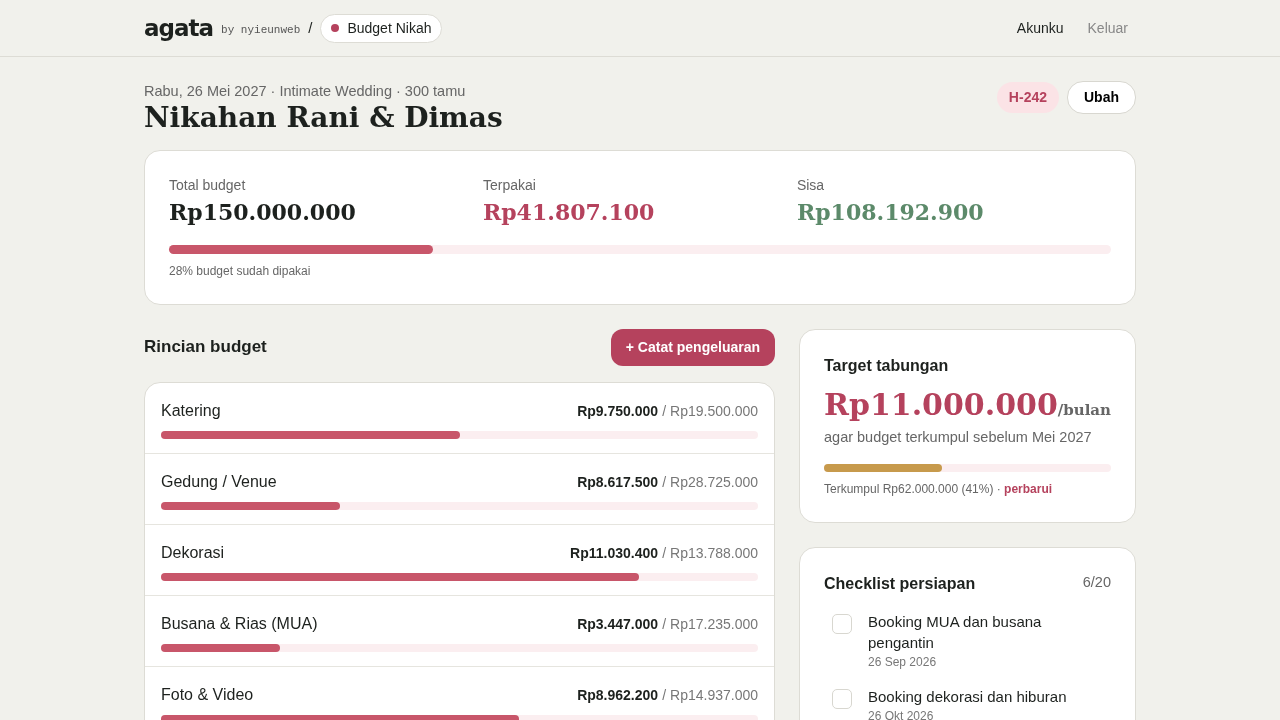  What do you see at coordinates (1040, 28) in the screenshot?
I see `nav-link: Akunku` at bounding box center [1040, 28].